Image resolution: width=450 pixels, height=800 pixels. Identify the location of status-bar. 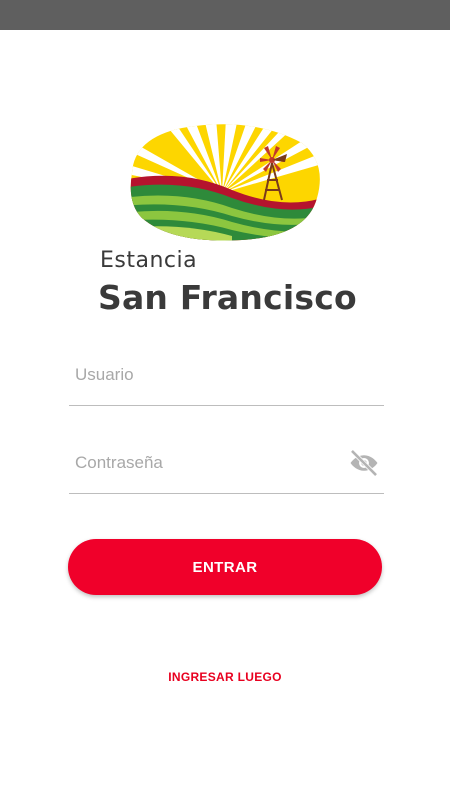
(225, 15).